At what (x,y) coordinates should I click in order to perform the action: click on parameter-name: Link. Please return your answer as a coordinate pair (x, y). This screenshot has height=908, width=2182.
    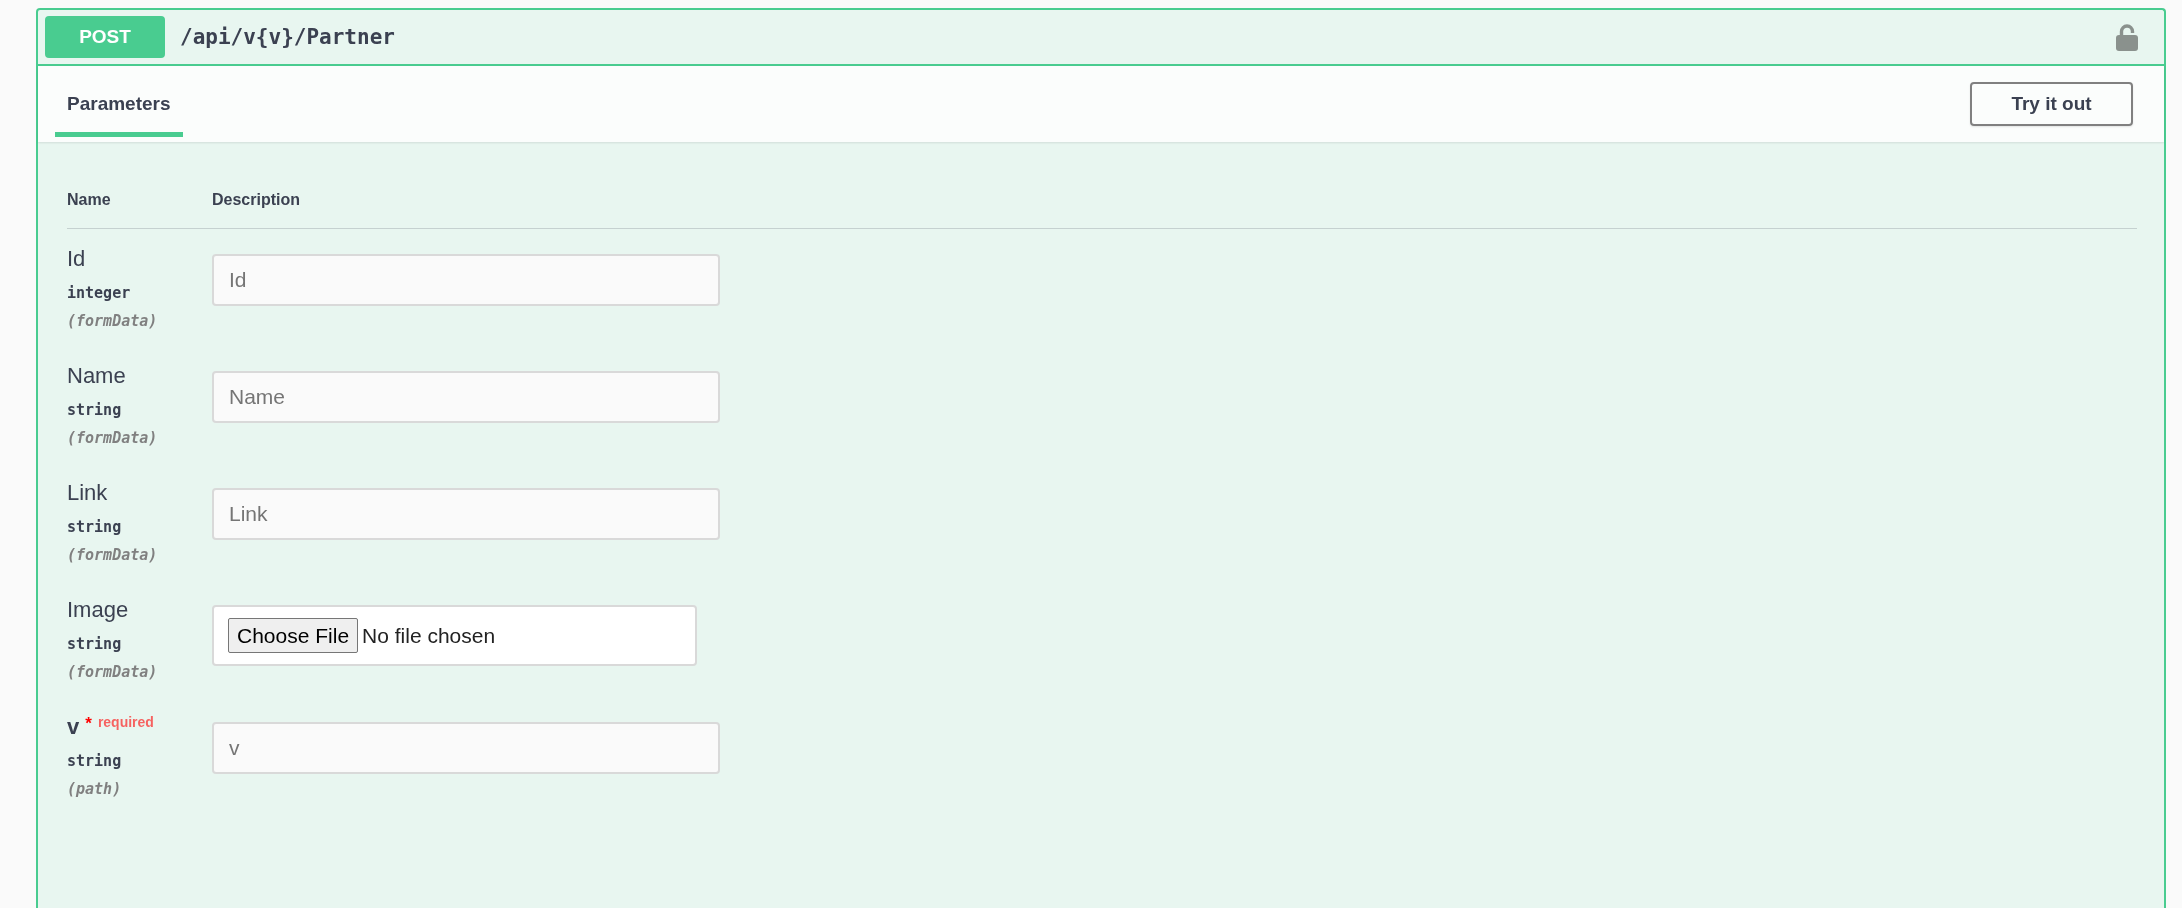
    Looking at the image, I should click on (87, 493).